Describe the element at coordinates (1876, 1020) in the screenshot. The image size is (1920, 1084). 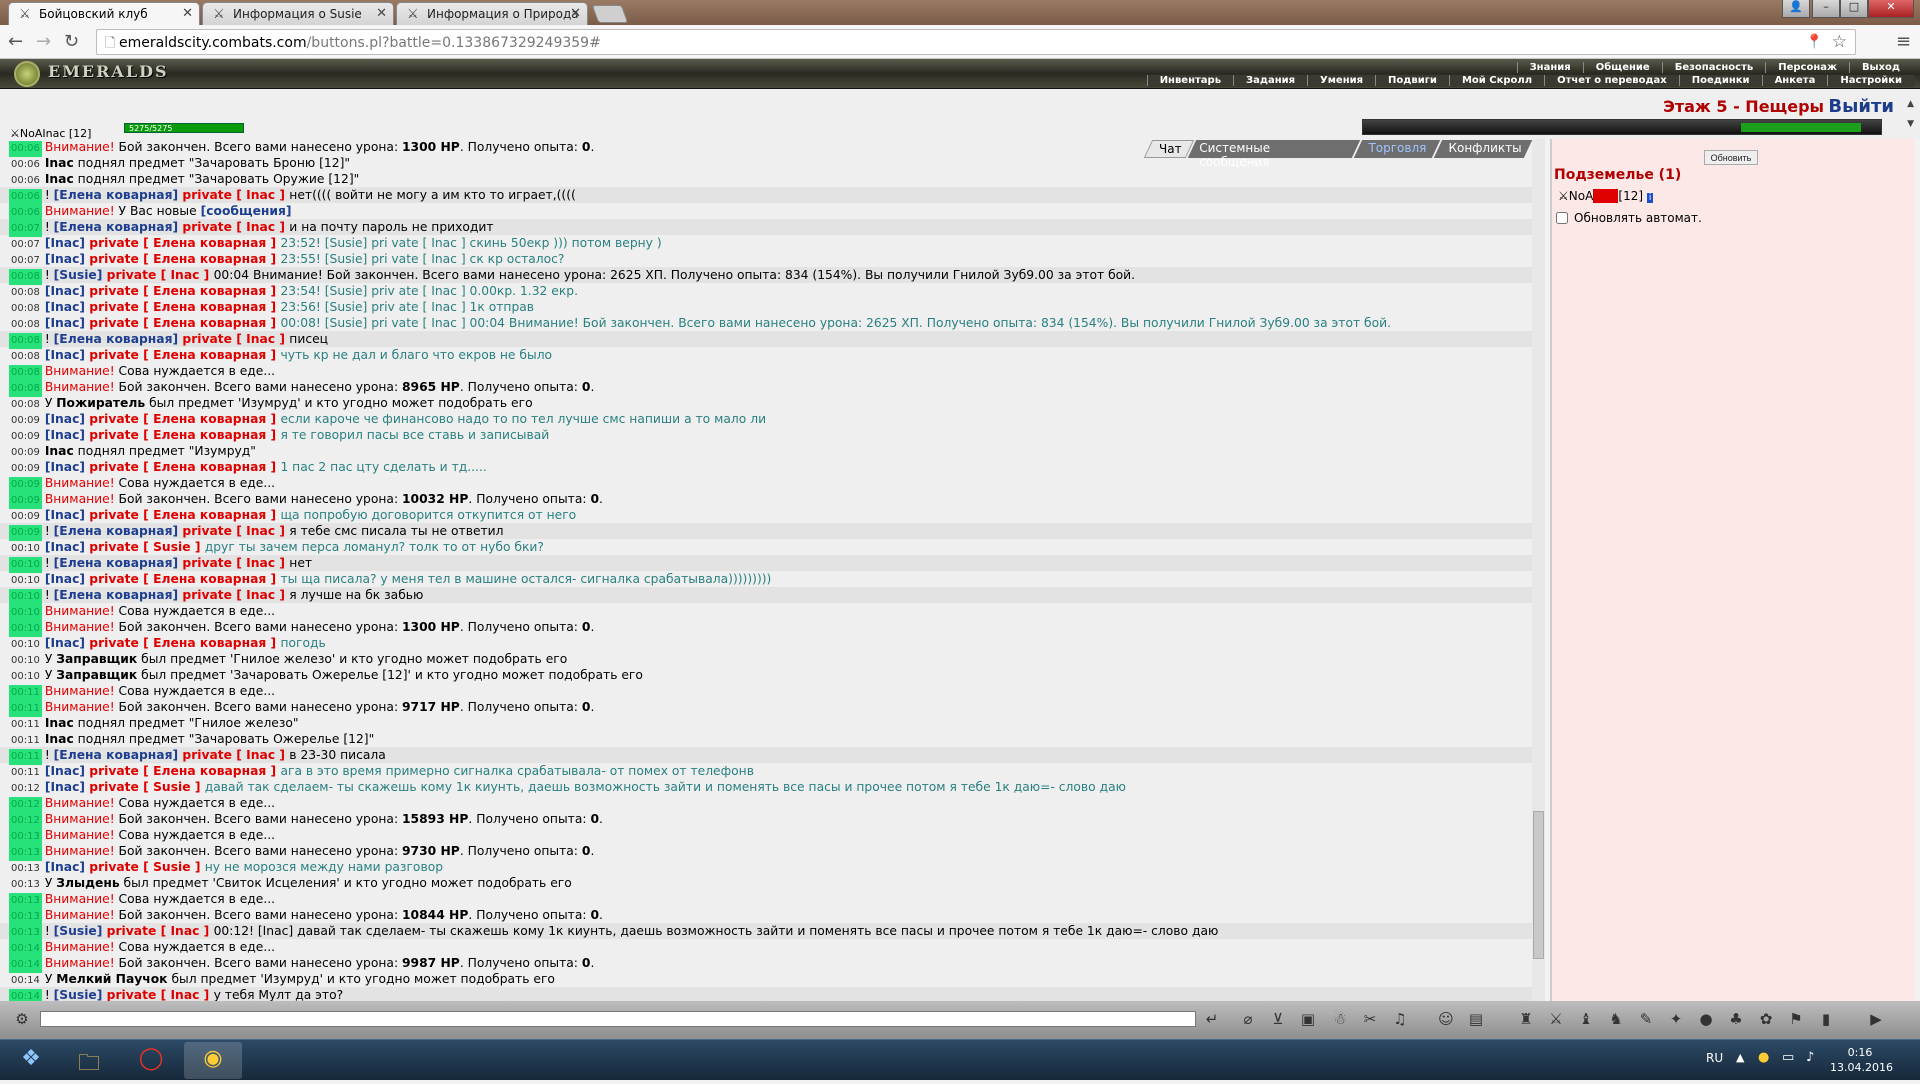
I see `play-icon: ▶` at that location.